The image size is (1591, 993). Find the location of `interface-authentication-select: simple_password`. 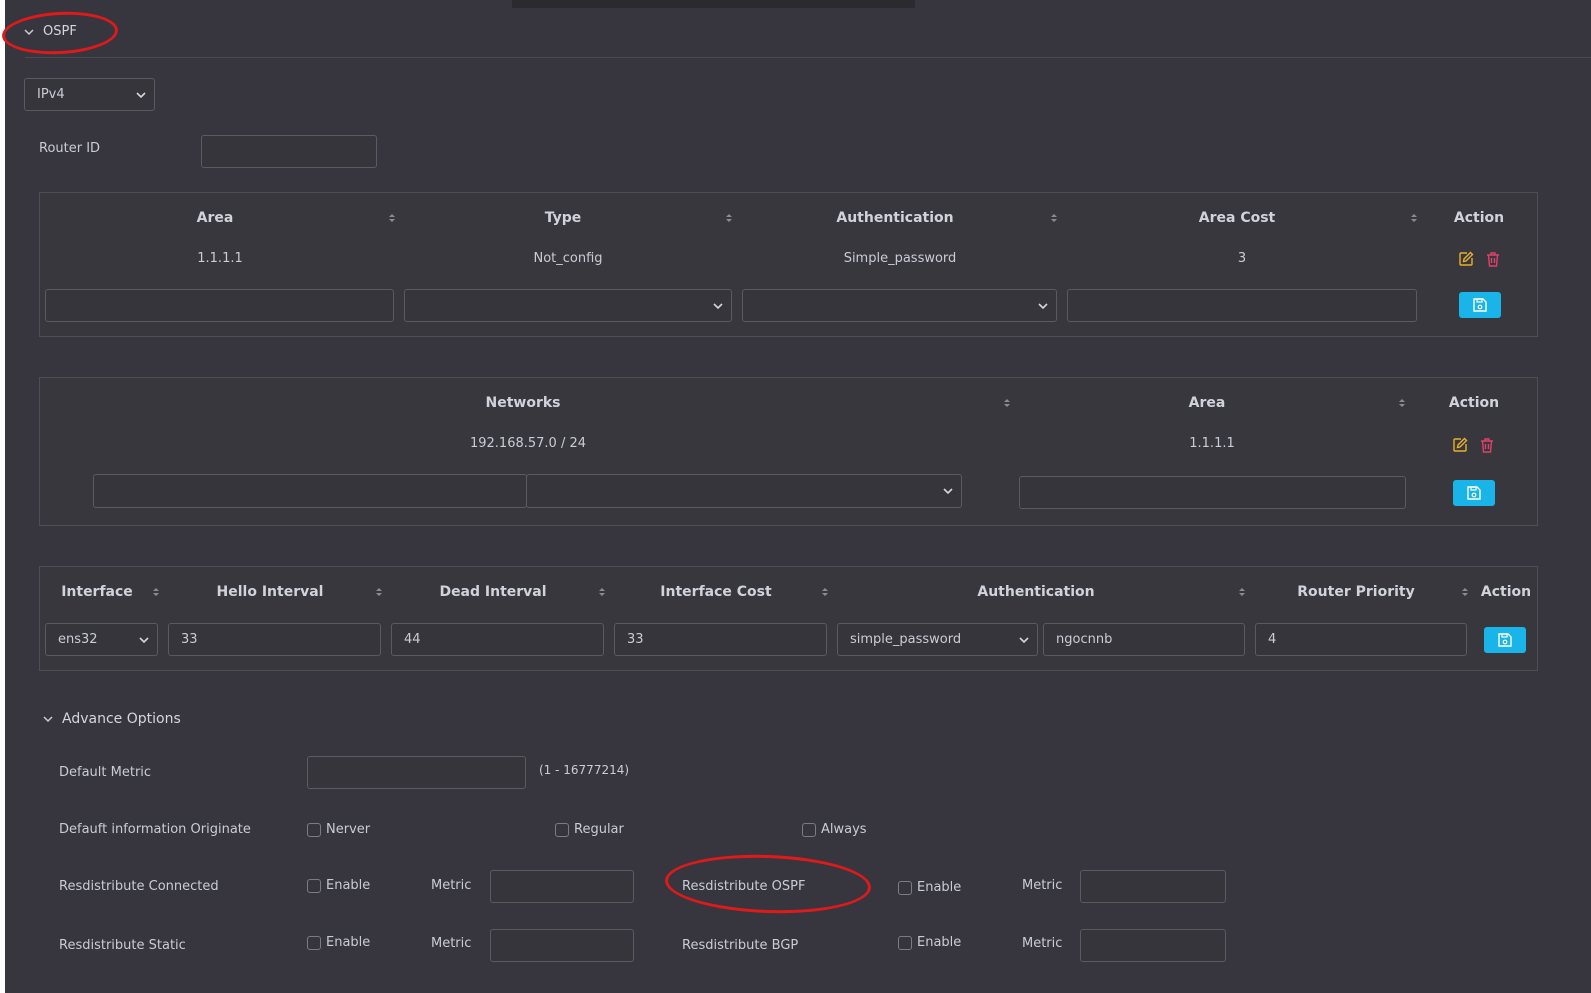

interface-authentication-select: simple_password is located at coordinates (937, 639).